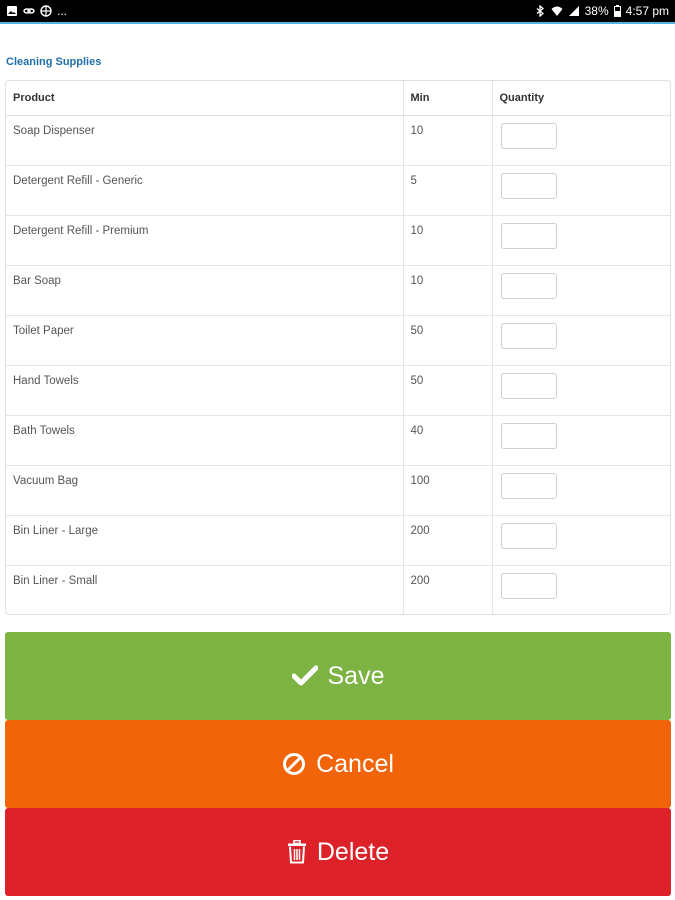 This screenshot has height=900, width=675. What do you see at coordinates (204, 539) in the screenshot?
I see `product-name: Bin Liner - Large` at bounding box center [204, 539].